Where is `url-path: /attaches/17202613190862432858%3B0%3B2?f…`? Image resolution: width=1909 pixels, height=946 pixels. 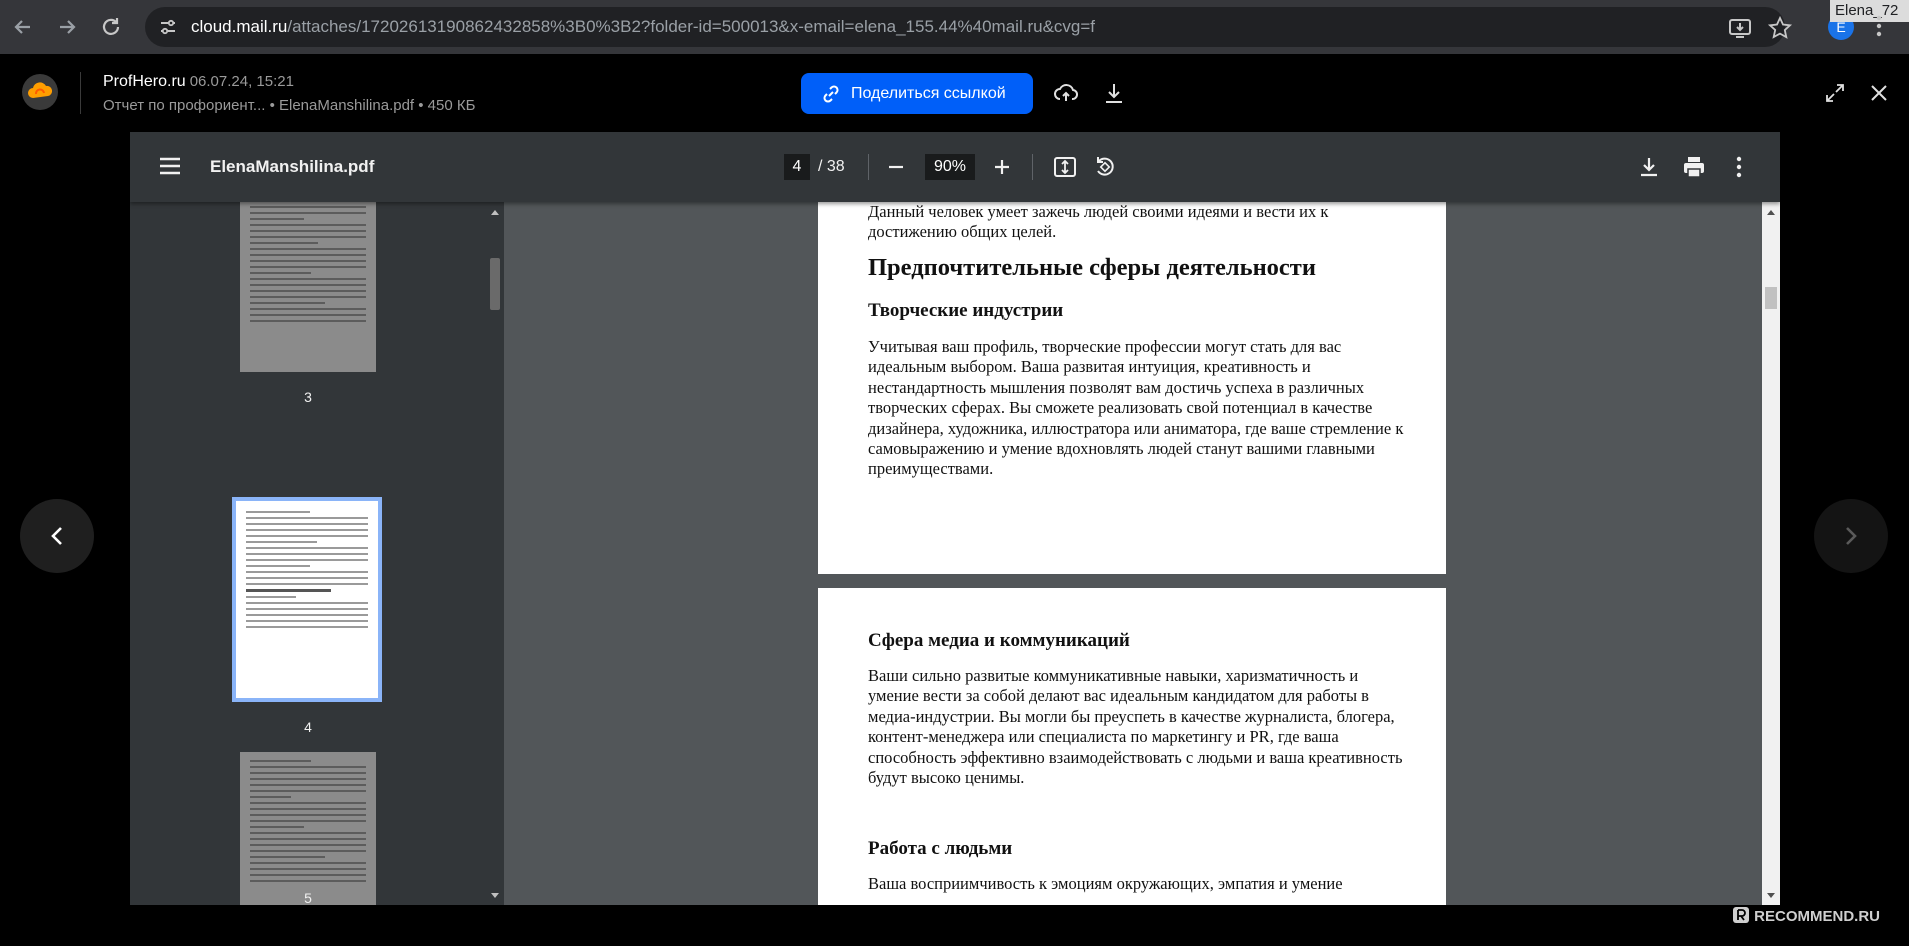 url-path: /attaches/17202613190862432858%3B0%3B2?f… is located at coordinates (691, 26).